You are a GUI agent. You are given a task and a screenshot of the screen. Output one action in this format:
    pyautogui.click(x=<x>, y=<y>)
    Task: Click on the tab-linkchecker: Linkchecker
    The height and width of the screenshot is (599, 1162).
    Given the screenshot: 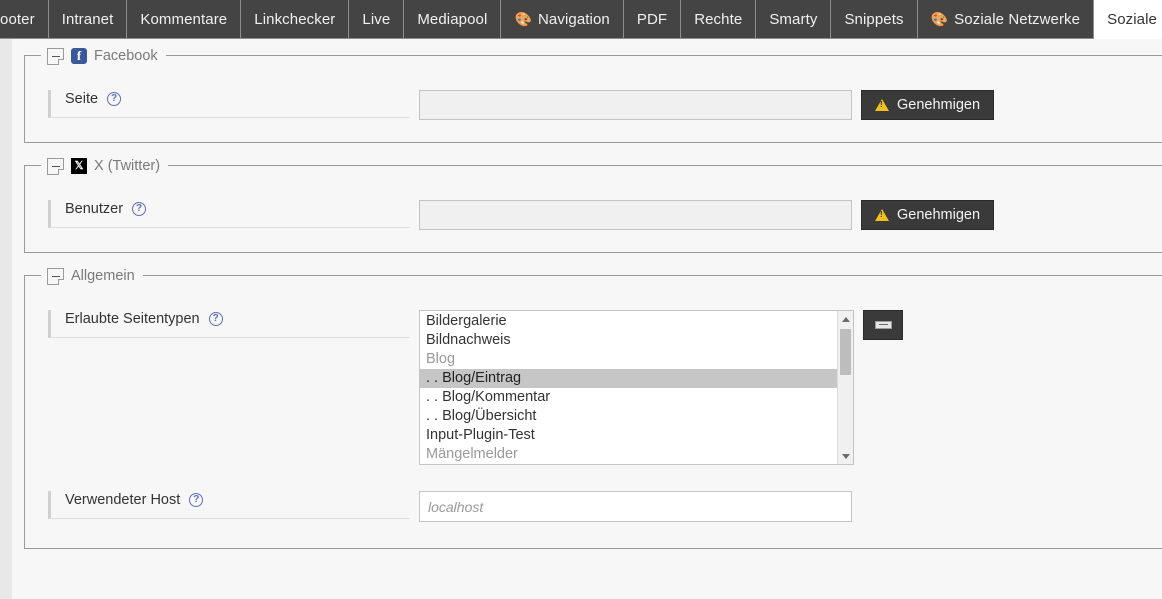 What is the action you would take?
    pyautogui.click(x=295, y=19)
    